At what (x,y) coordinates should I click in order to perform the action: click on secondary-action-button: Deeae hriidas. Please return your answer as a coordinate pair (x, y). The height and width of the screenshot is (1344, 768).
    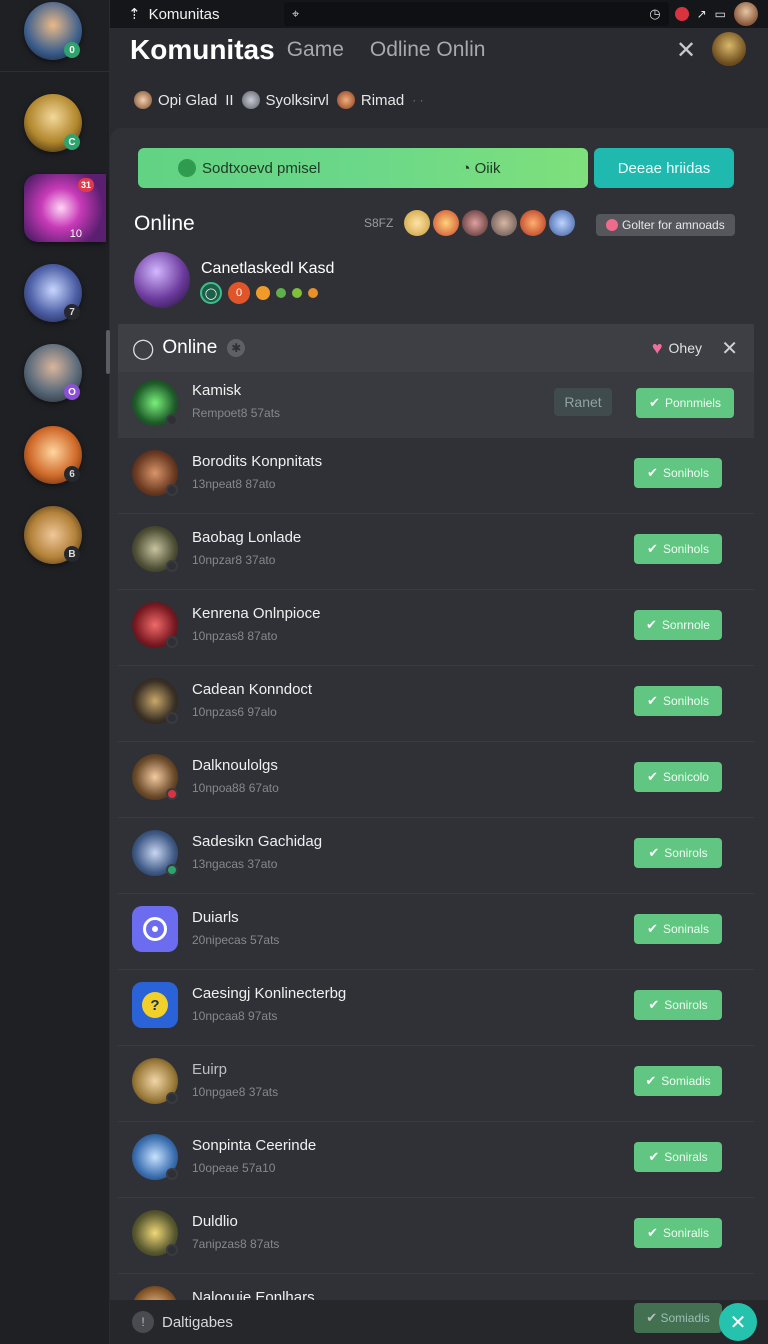
    Looking at the image, I should click on (664, 168).